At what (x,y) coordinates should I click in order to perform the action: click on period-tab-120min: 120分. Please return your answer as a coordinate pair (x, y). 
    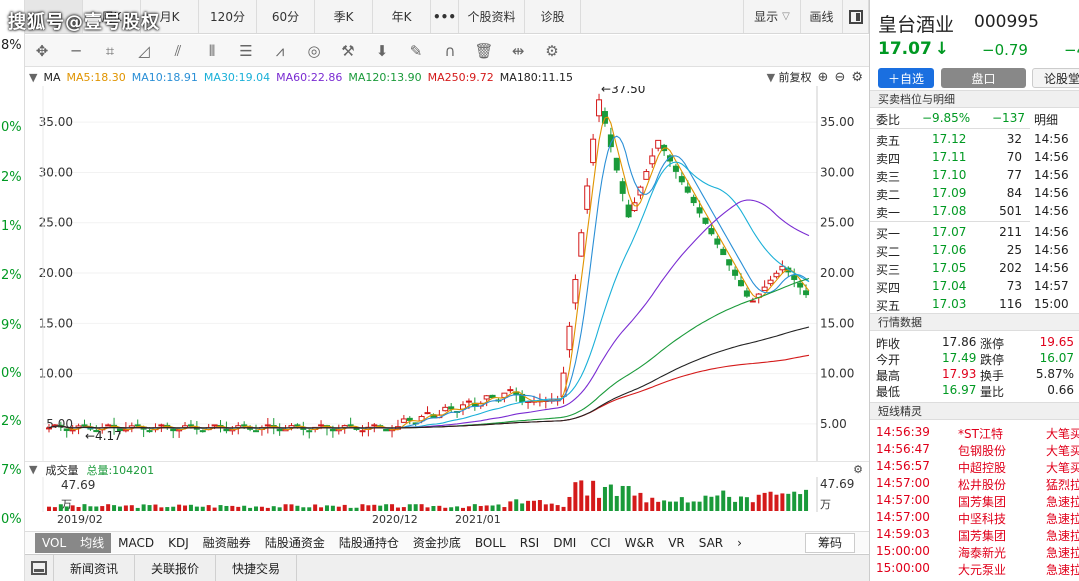
    Looking at the image, I should click on (228, 16).